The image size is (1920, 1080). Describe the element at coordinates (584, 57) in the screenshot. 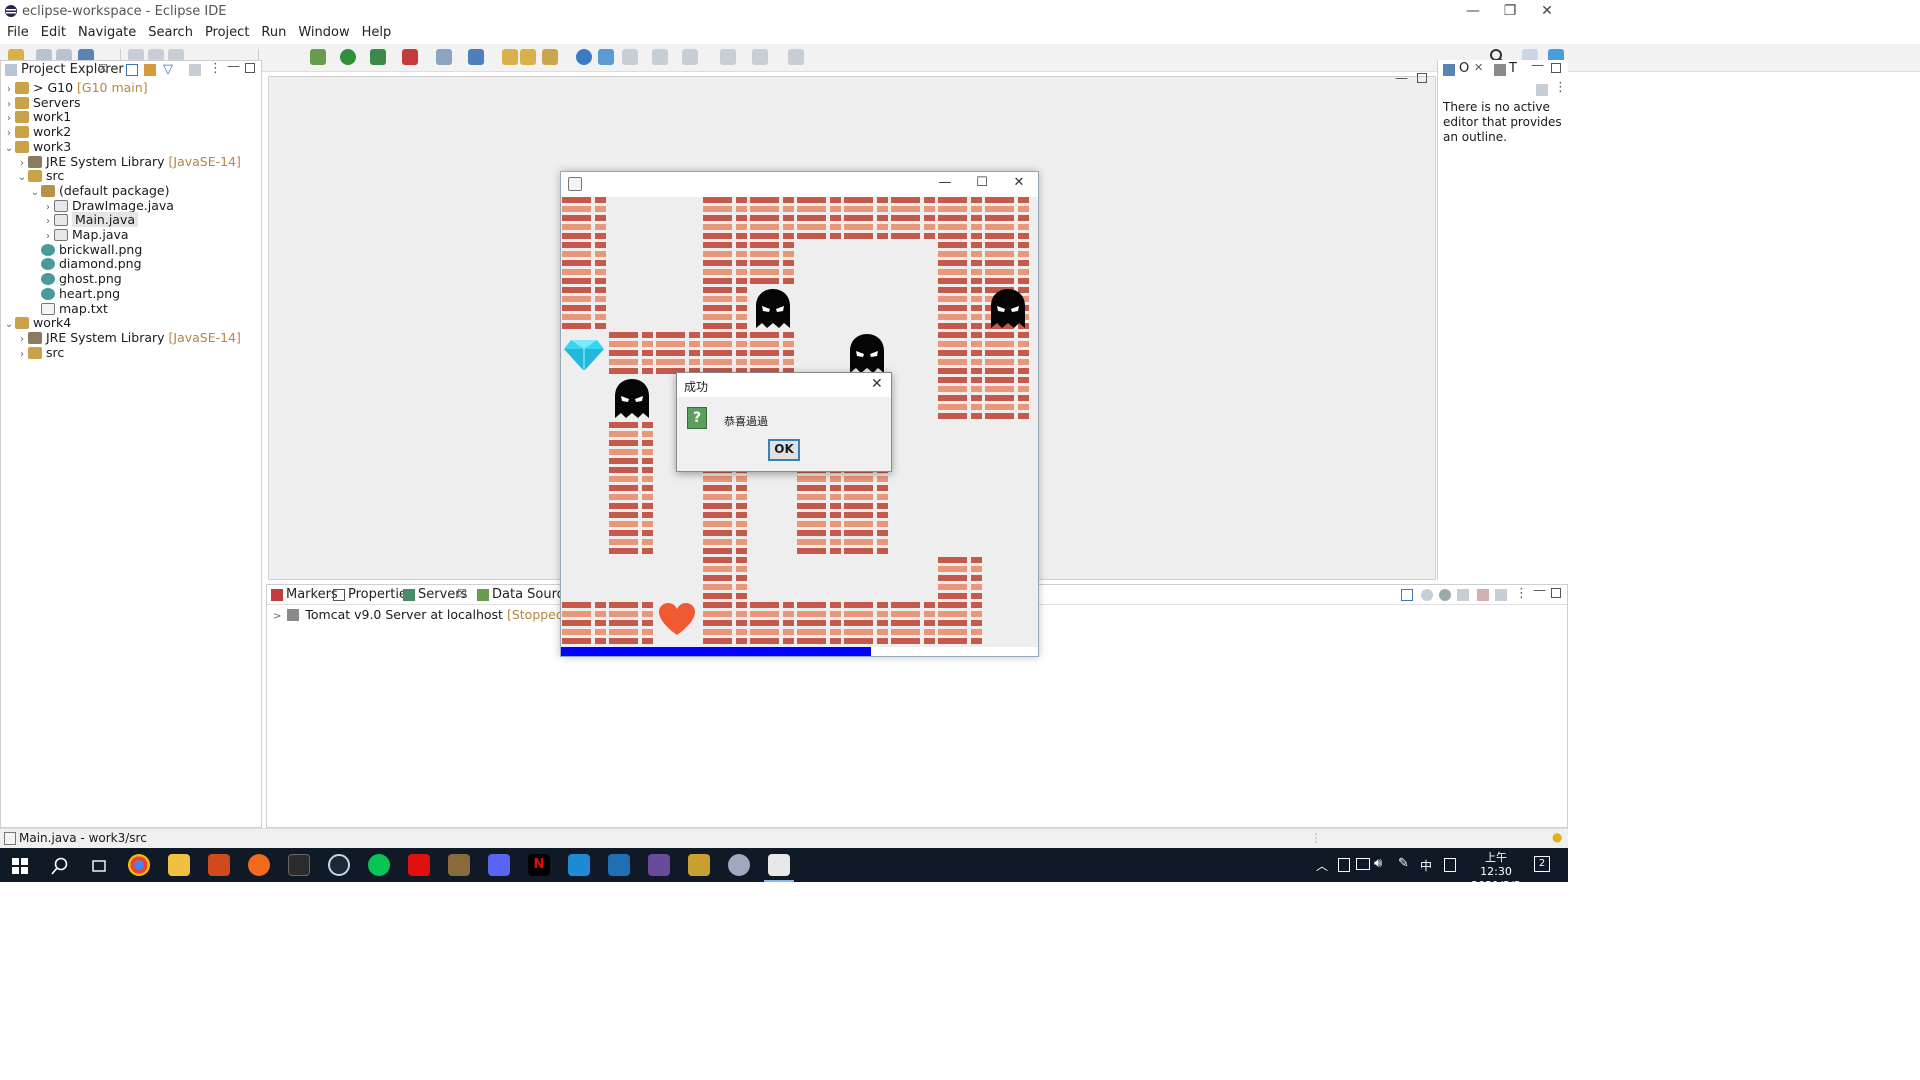

I see `web-browser-icon` at that location.